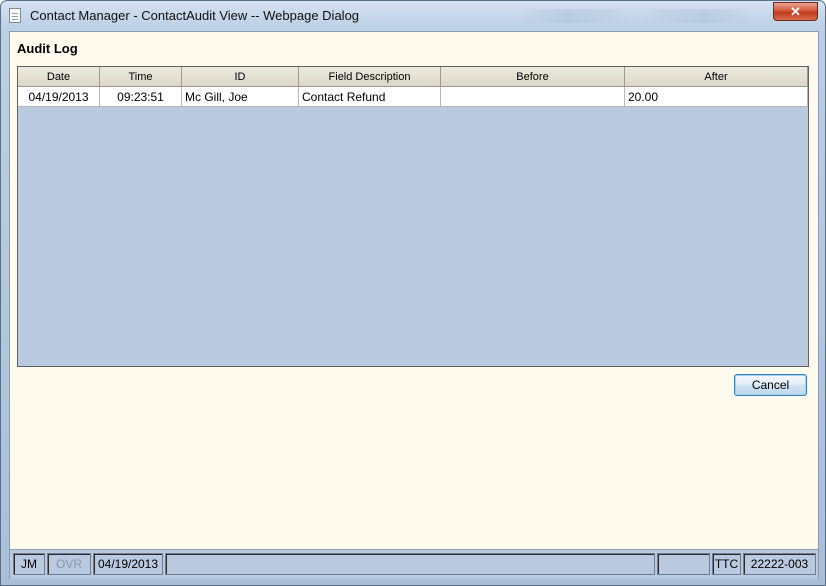 Image resolution: width=826 pixels, height=586 pixels. What do you see at coordinates (370, 97) in the screenshot?
I see `cell-field-description: Contact Refund` at bounding box center [370, 97].